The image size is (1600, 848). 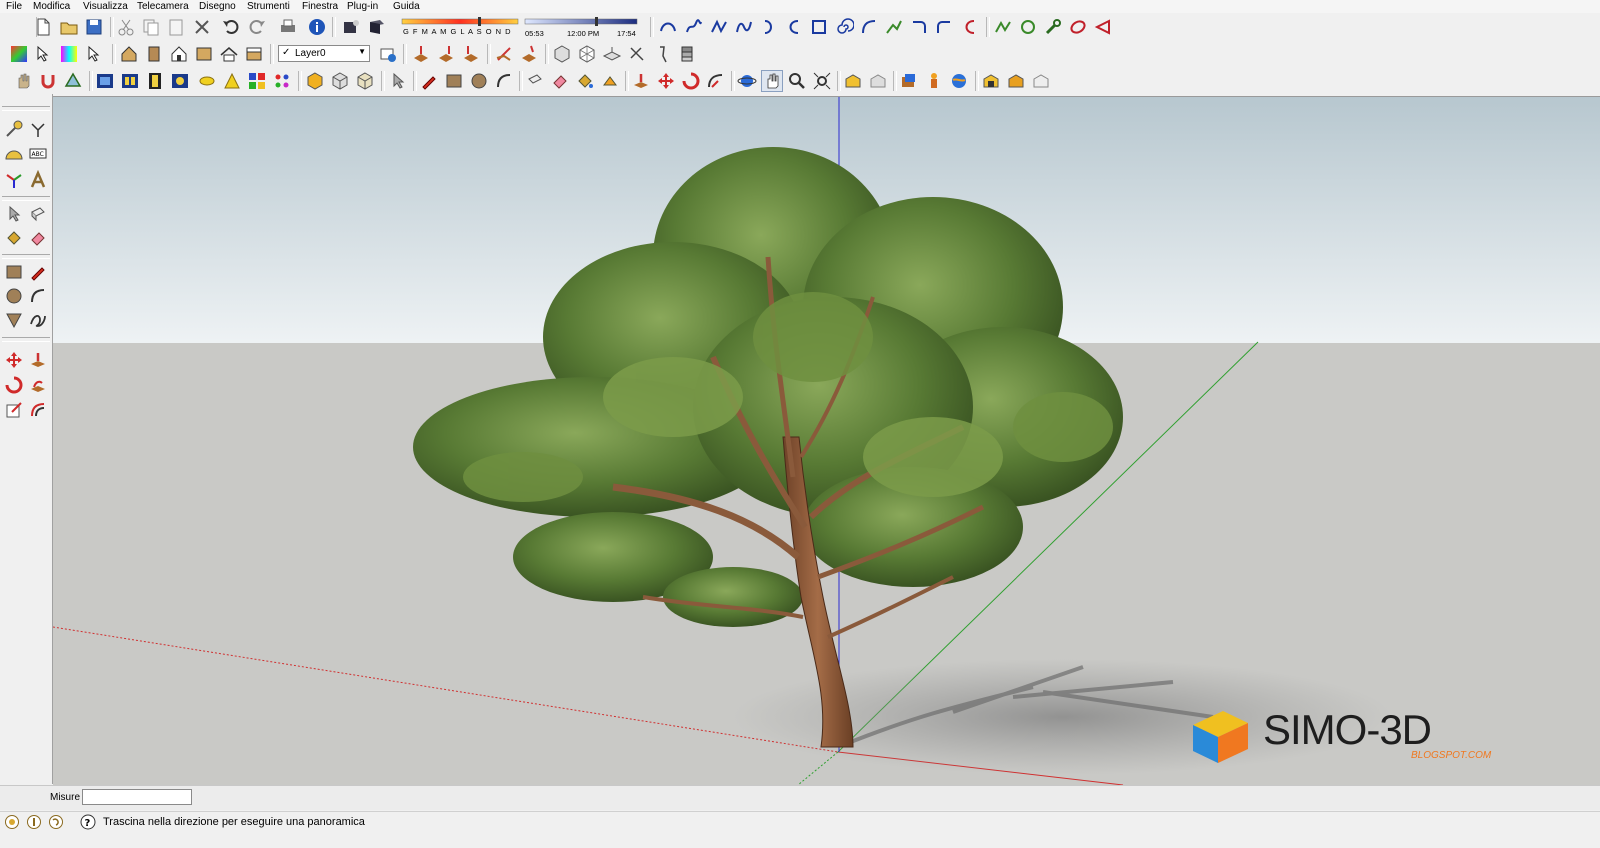 What do you see at coordinates (772, 81) in the screenshot?
I see `pan-icon` at bounding box center [772, 81].